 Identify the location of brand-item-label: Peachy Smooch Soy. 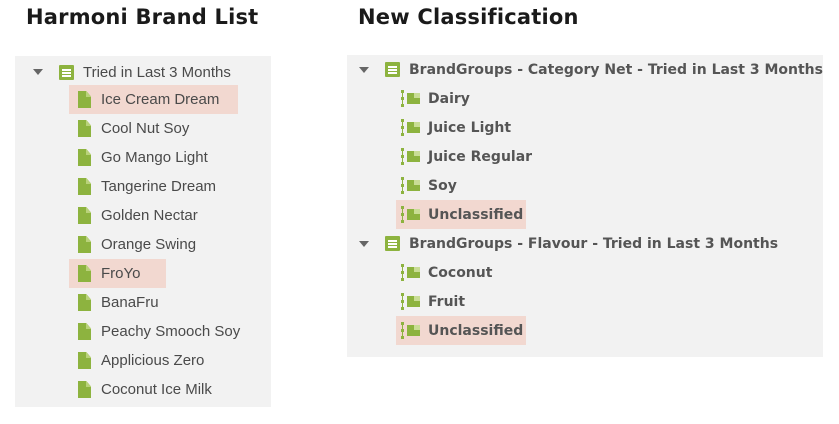
(171, 331).